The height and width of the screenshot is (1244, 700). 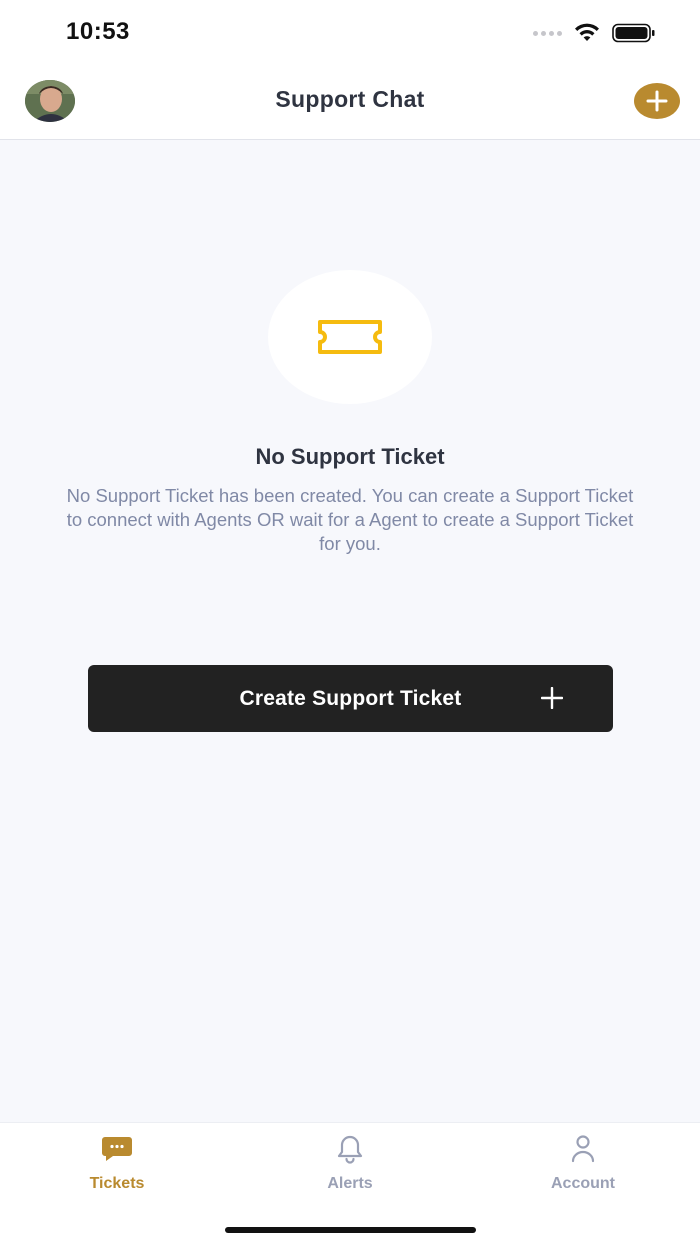 What do you see at coordinates (587, 32) in the screenshot?
I see `wifi-icon` at bounding box center [587, 32].